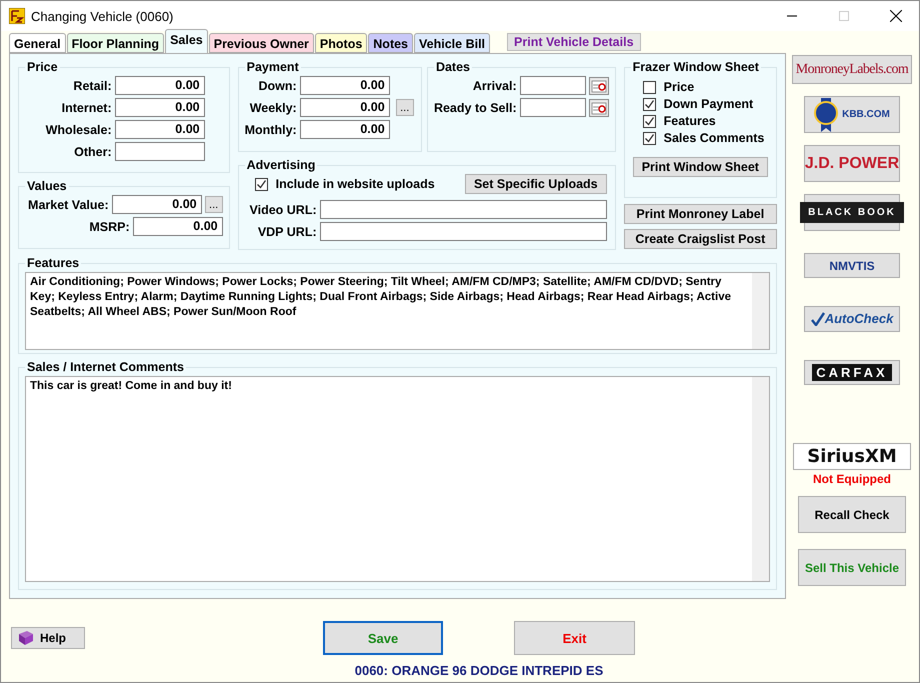 The width and height of the screenshot is (920, 683). I want to click on checkbox-label: Include in website uploads, so click(355, 184).